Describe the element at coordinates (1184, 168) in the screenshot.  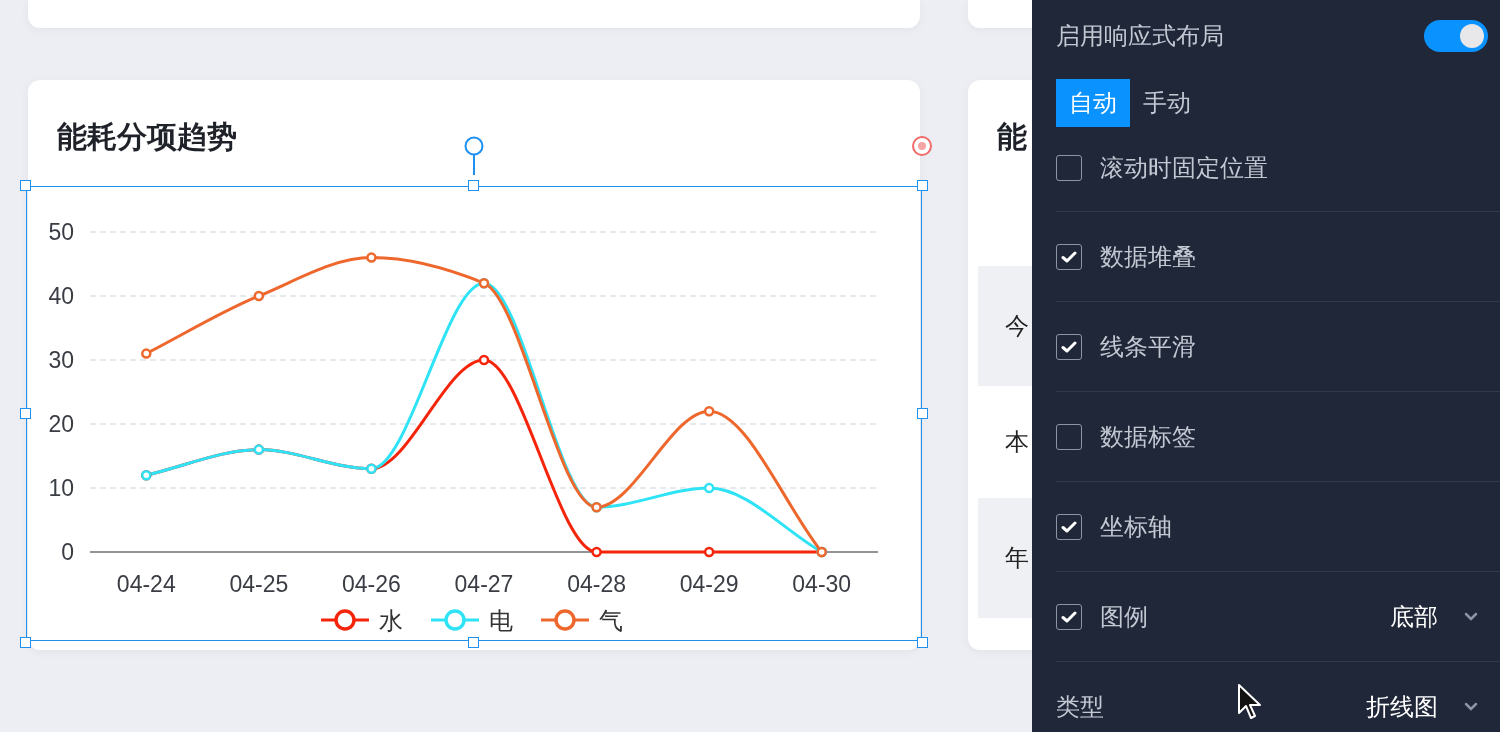
I see `option-label: 滚动时固定位置` at that location.